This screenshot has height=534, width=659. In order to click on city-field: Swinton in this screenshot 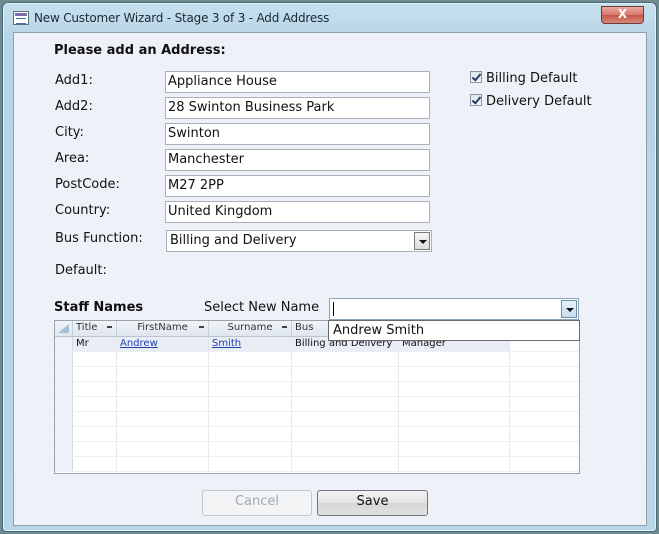, I will do `click(297, 134)`.